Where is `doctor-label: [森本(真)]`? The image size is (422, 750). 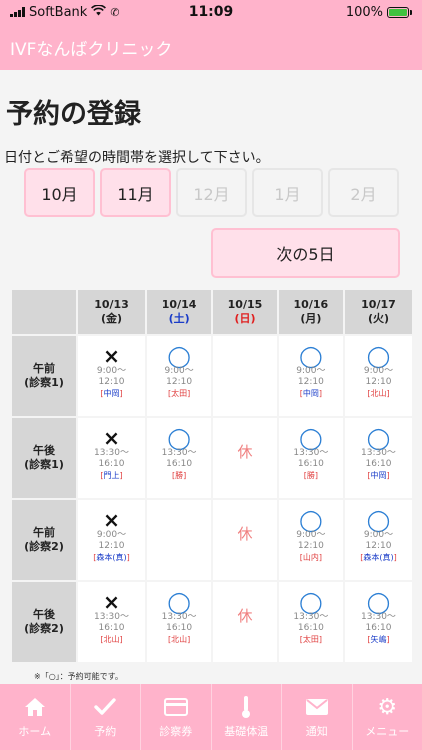 doctor-label: [森本(真)] is located at coordinates (378, 557).